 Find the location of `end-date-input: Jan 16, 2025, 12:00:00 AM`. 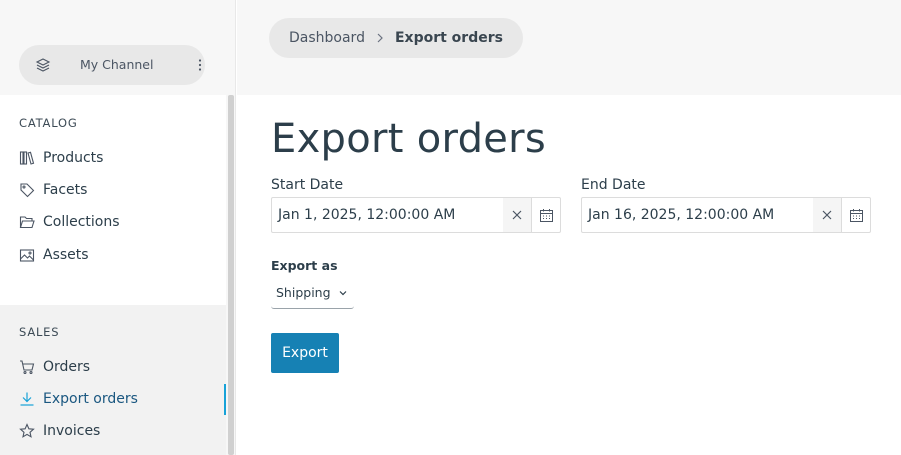

end-date-input: Jan 16, 2025, 12:00:00 AM is located at coordinates (697, 215).